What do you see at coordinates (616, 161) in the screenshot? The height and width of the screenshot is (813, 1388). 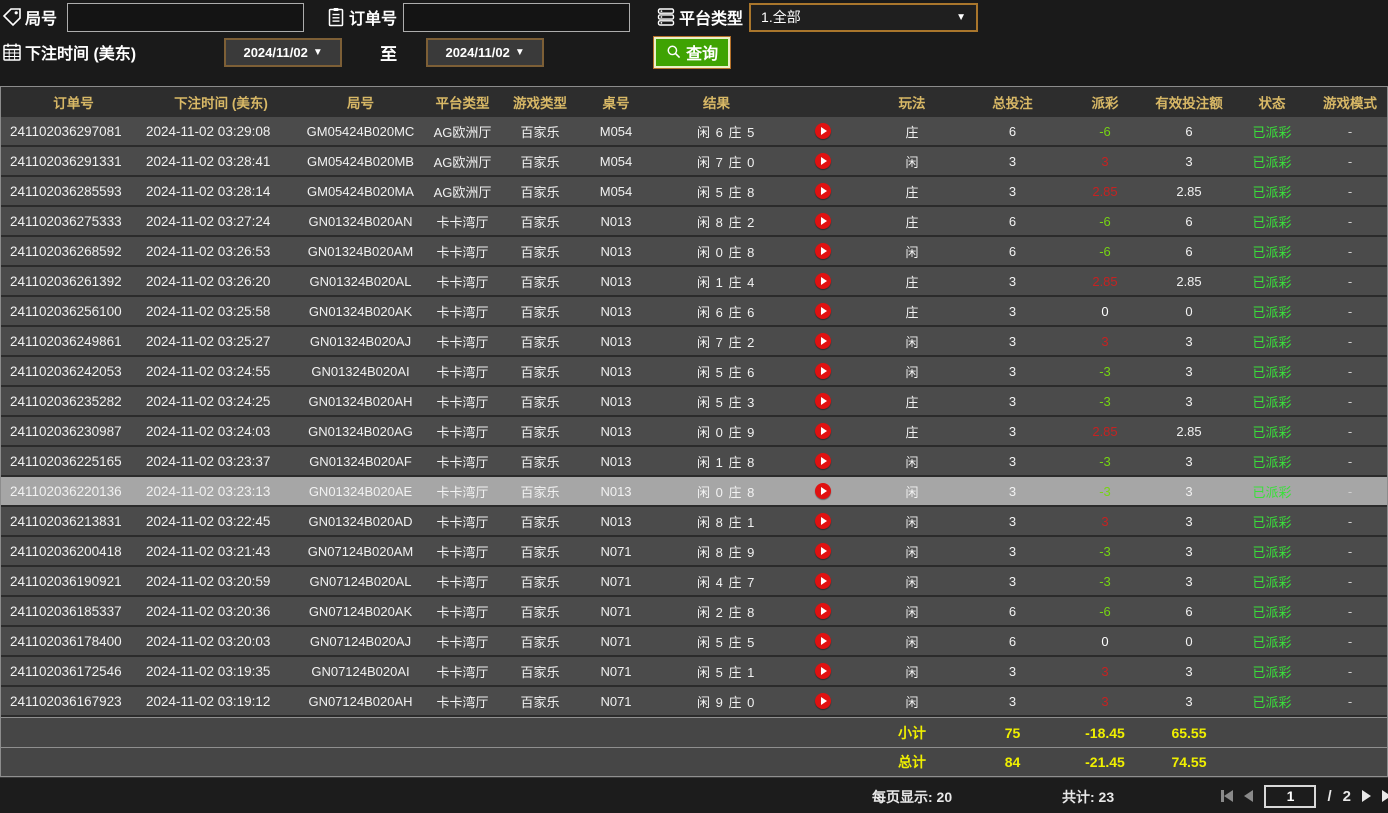 I see `cell-table-number: M054` at bounding box center [616, 161].